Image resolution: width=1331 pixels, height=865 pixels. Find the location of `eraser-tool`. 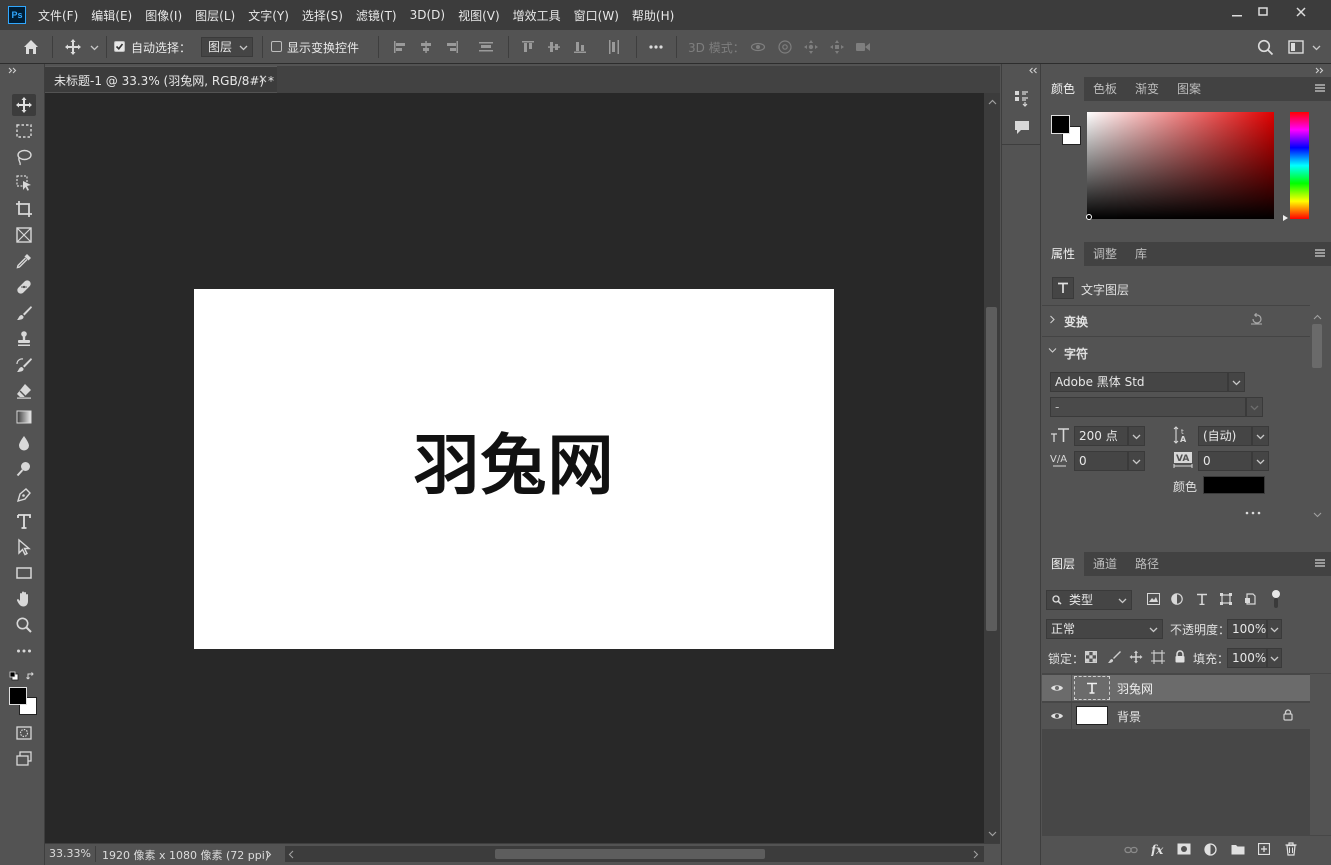

eraser-tool is located at coordinates (24, 391).